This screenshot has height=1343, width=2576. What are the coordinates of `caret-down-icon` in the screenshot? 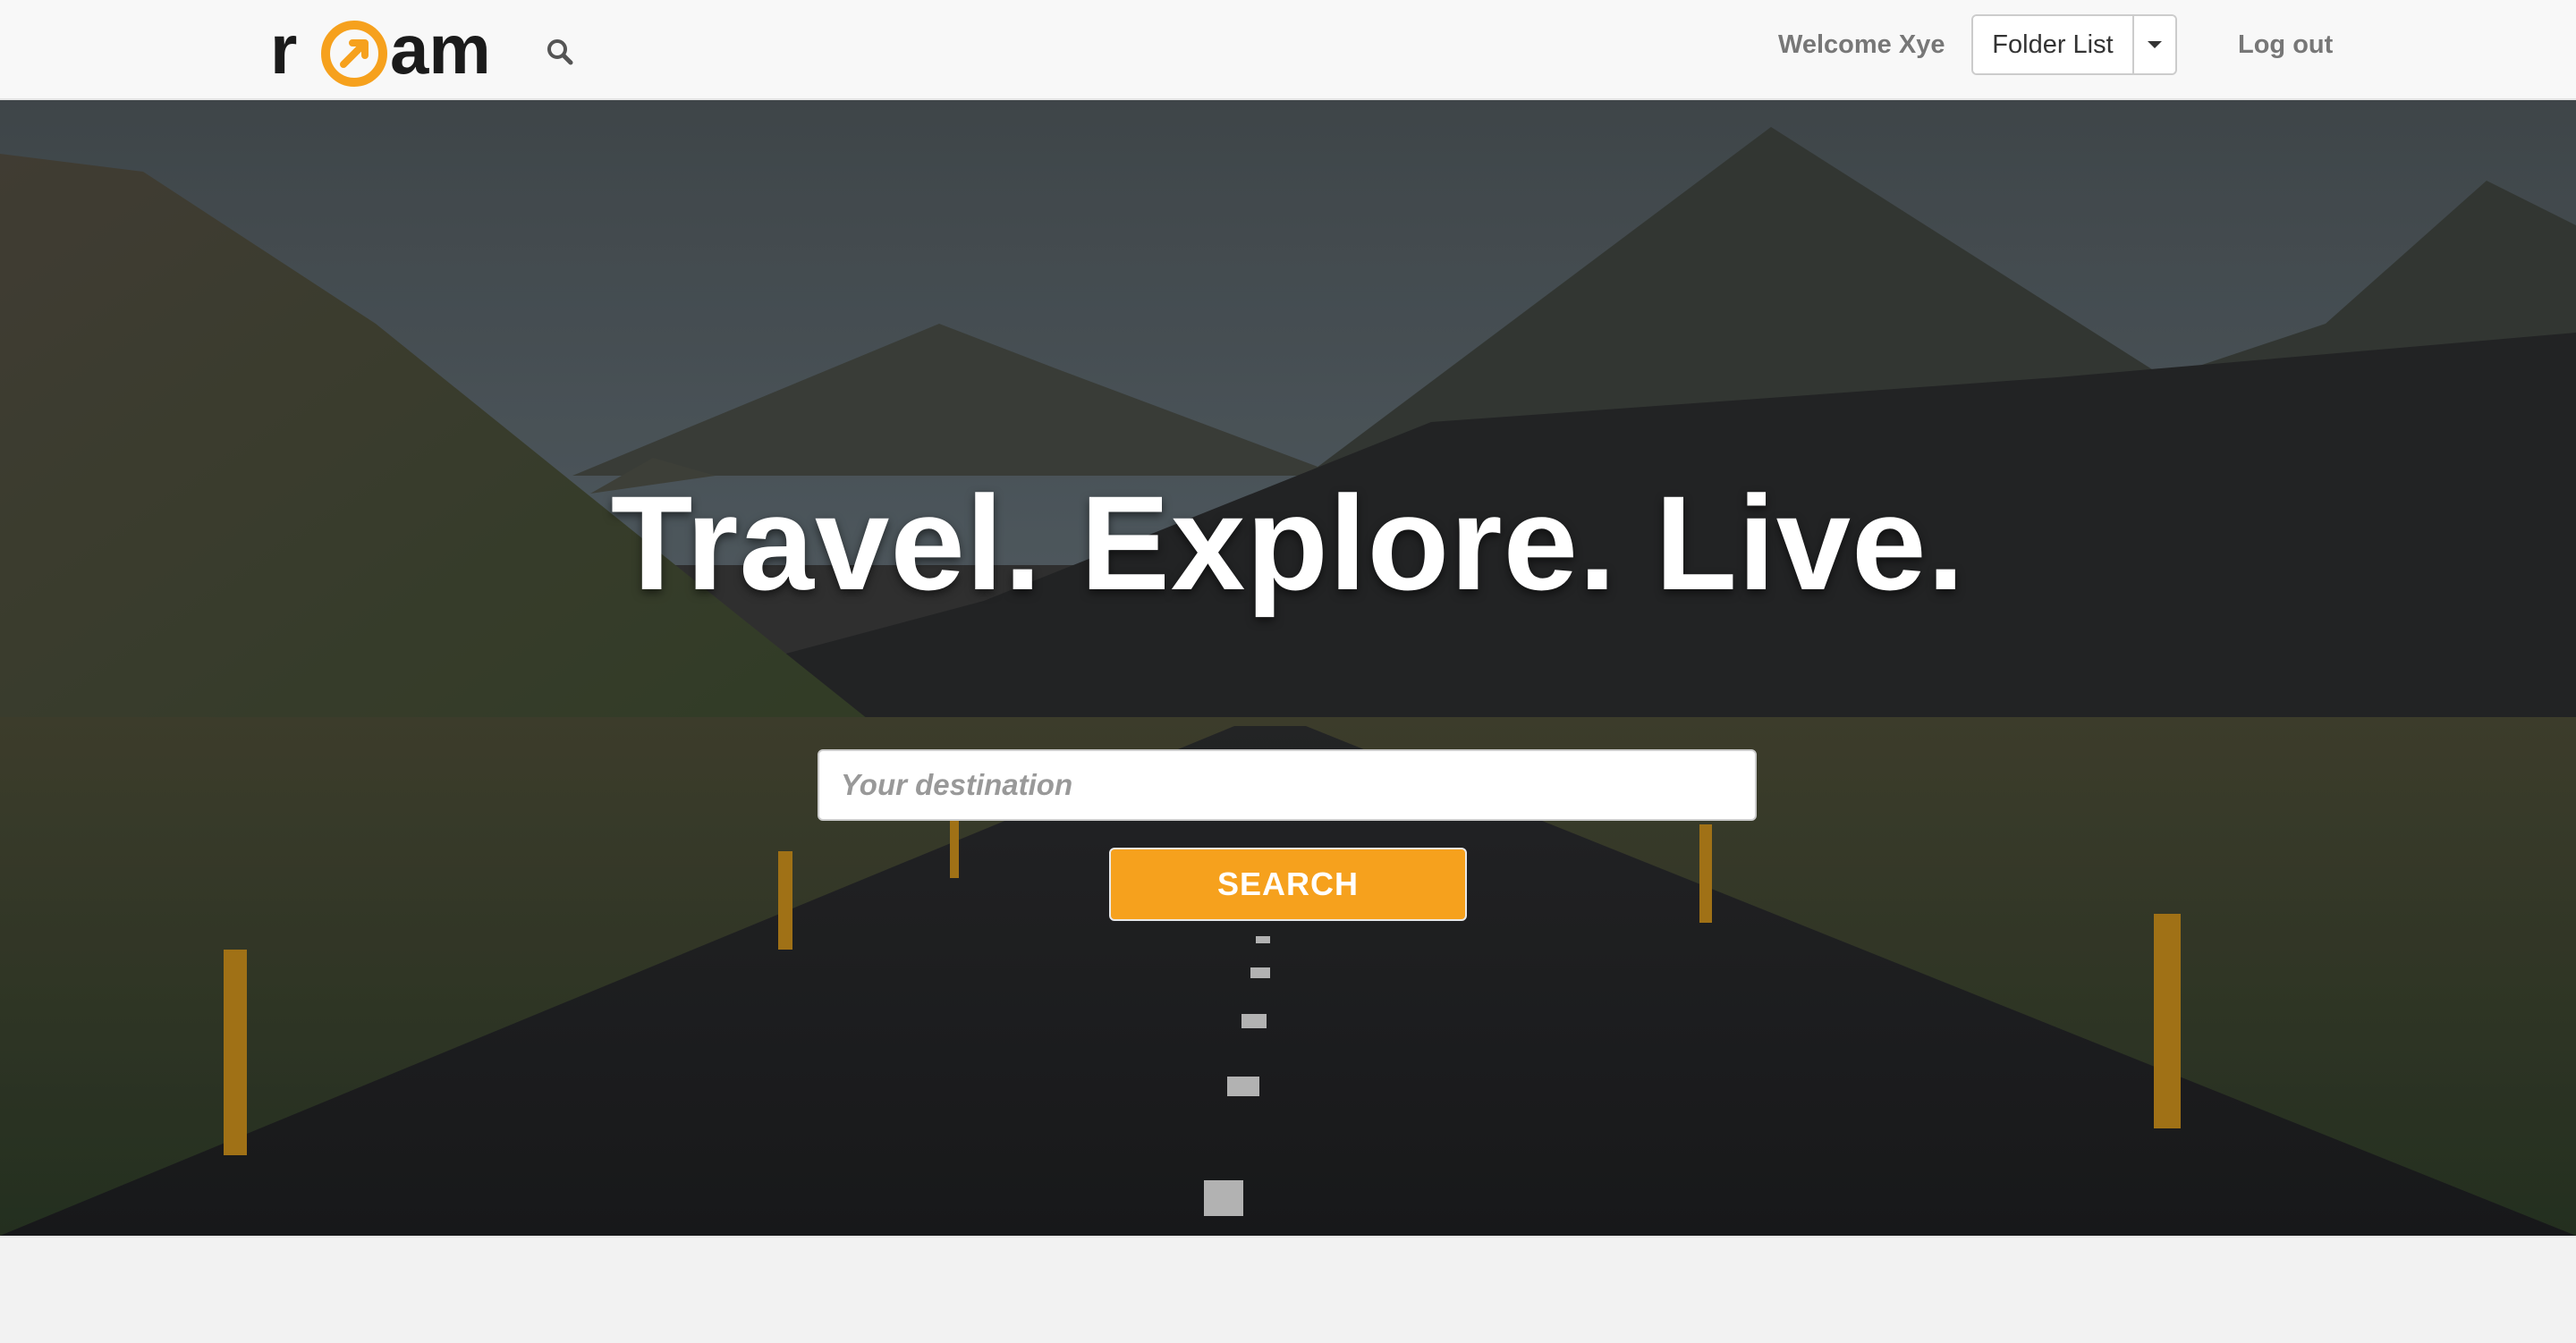 It's located at (2155, 44).